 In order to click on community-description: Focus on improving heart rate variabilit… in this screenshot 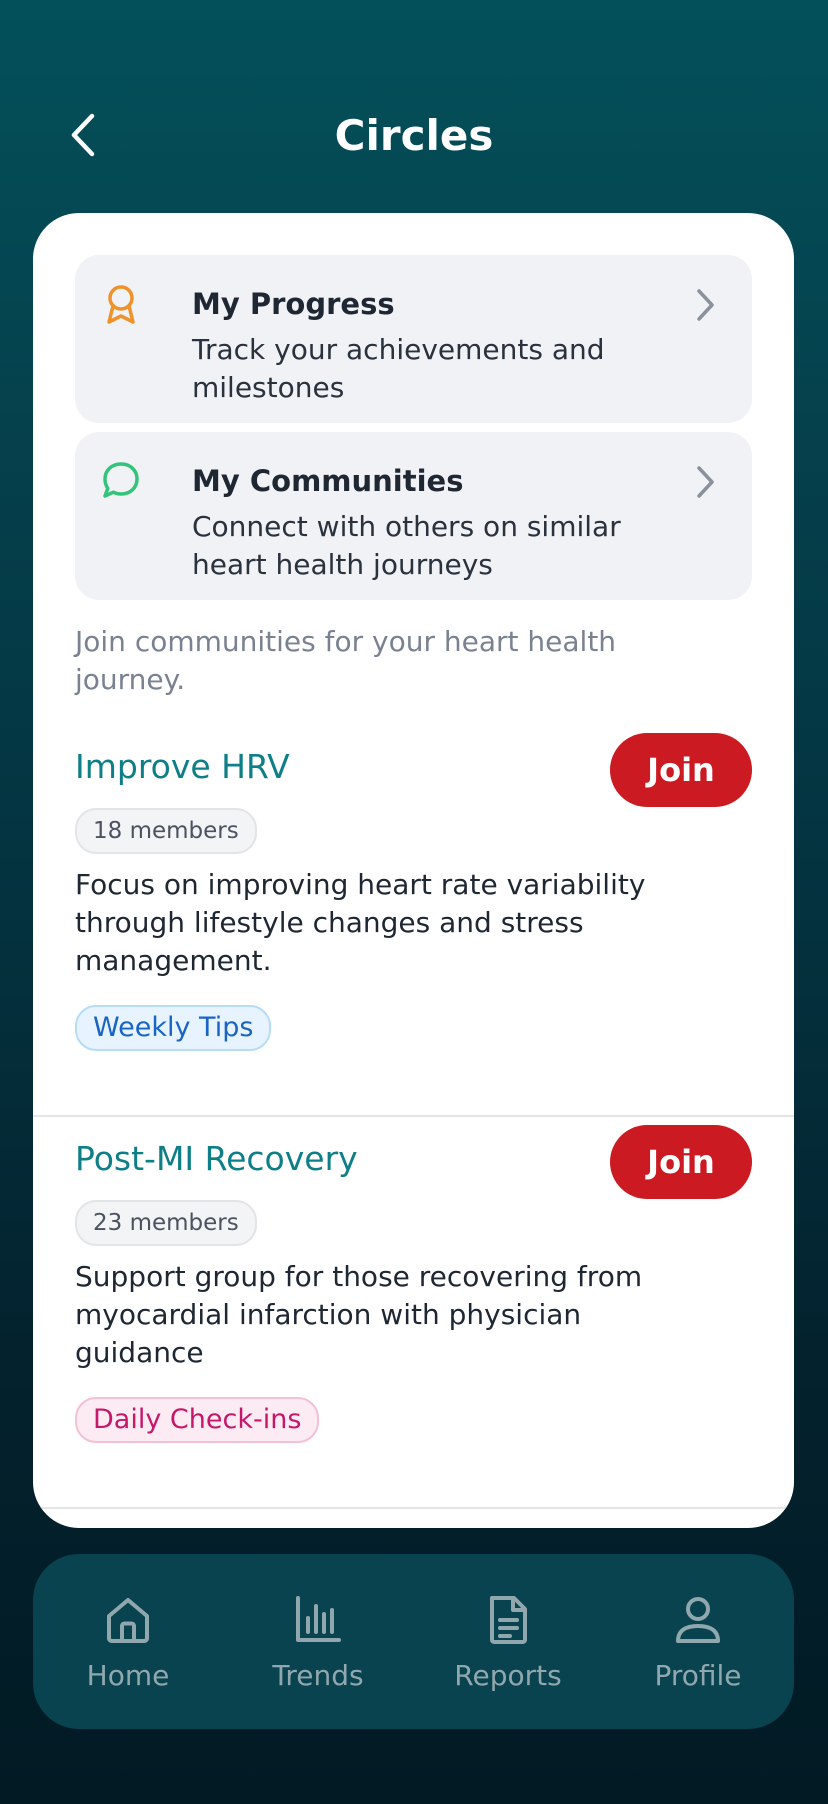, I will do `click(360, 922)`.